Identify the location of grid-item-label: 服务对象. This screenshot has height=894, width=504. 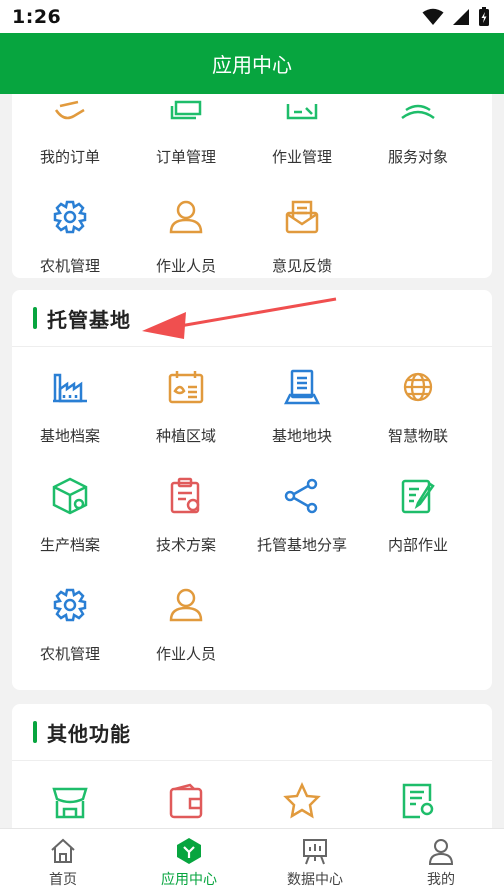
(417, 157).